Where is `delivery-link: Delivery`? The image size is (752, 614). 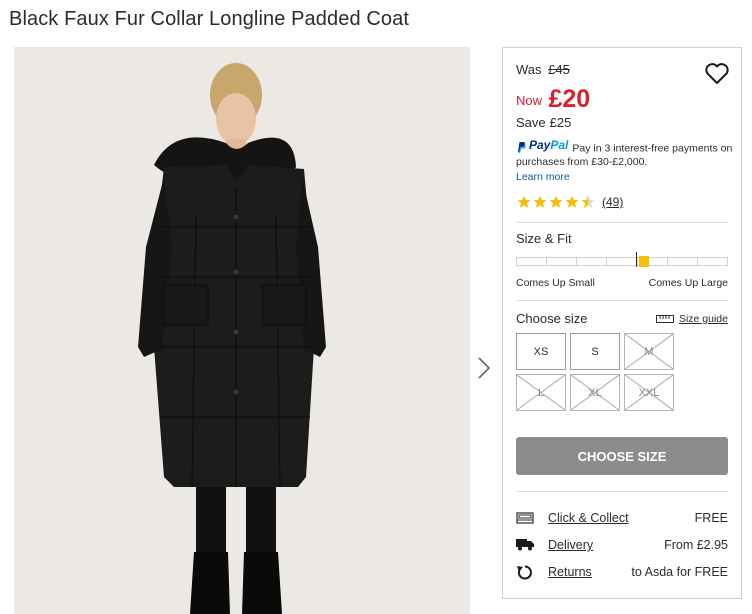
delivery-link: Delivery is located at coordinates (570, 545).